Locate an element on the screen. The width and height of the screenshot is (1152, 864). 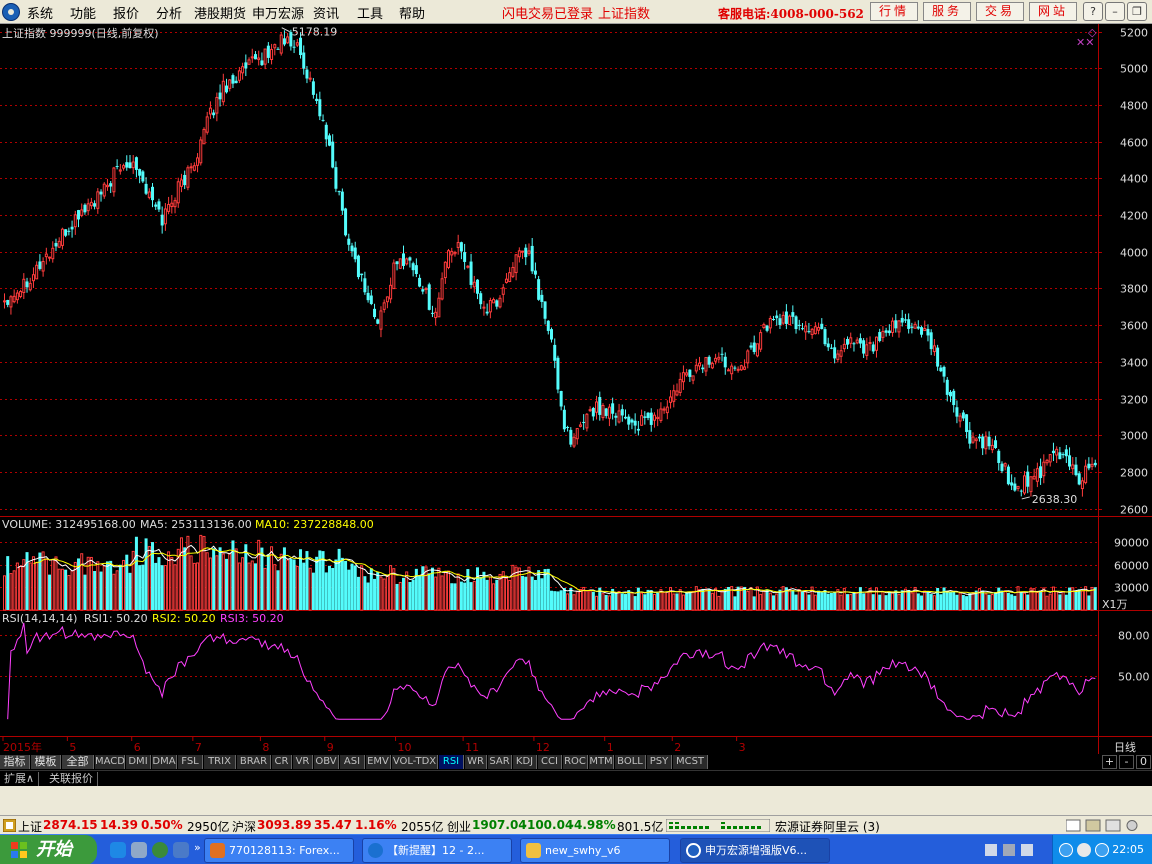
indicator-tab-rsi: RSI is located at coordinates (451, 762).